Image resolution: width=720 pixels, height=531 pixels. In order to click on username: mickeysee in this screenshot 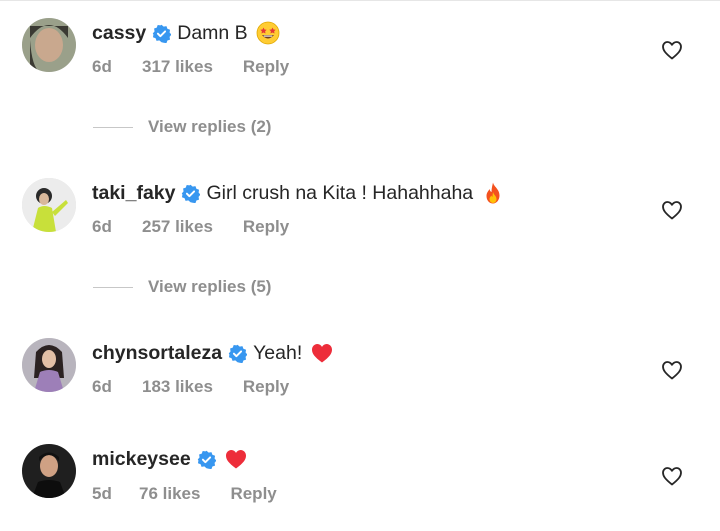, I will do `click(141, 459)`.